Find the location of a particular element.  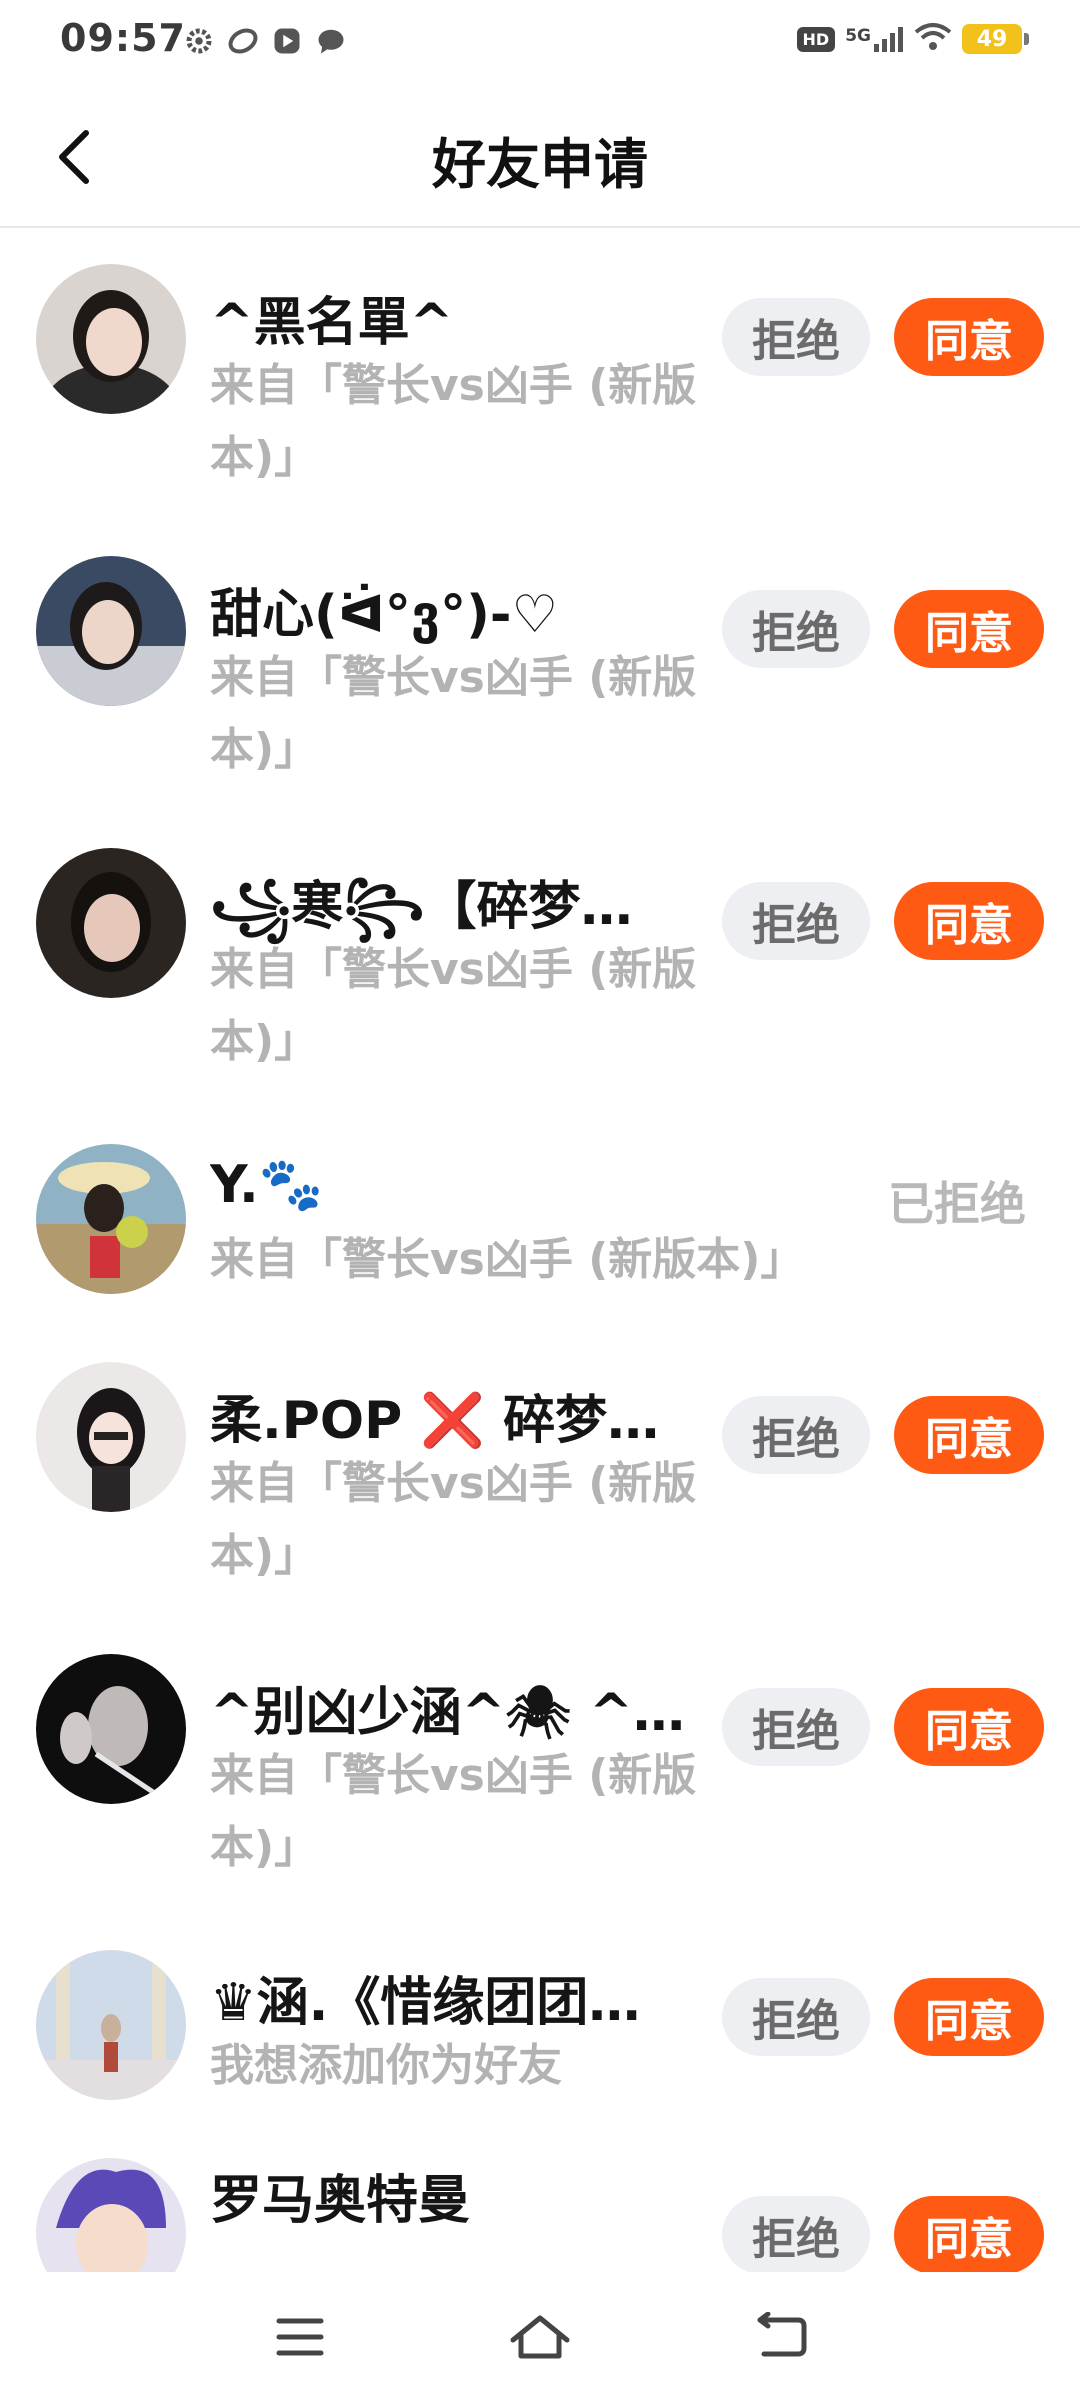

hd-badge: HD is located at coordinates (816, 39).